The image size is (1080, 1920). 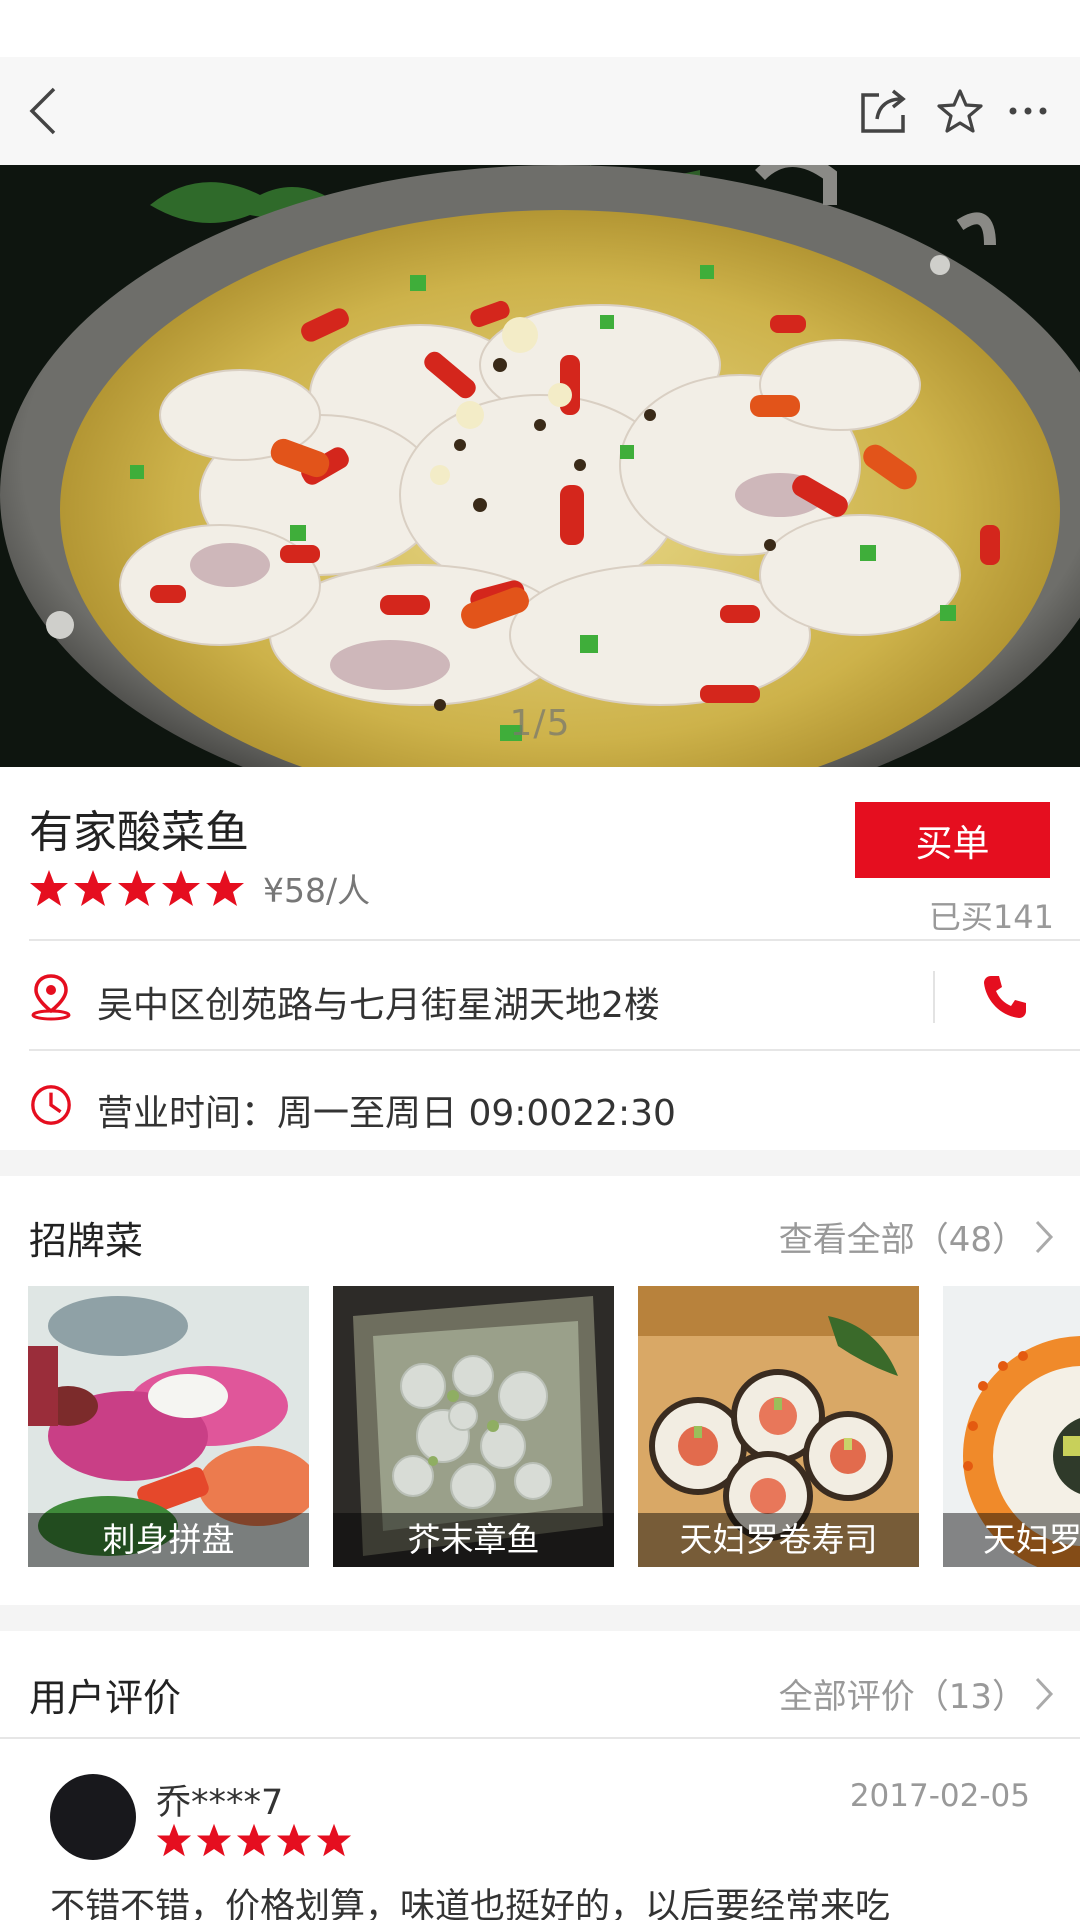 What do you see at coordinates (317, 890) in the screenshot?
I see `price-per-person: ¥58/人` at bounding box center [317, 890].